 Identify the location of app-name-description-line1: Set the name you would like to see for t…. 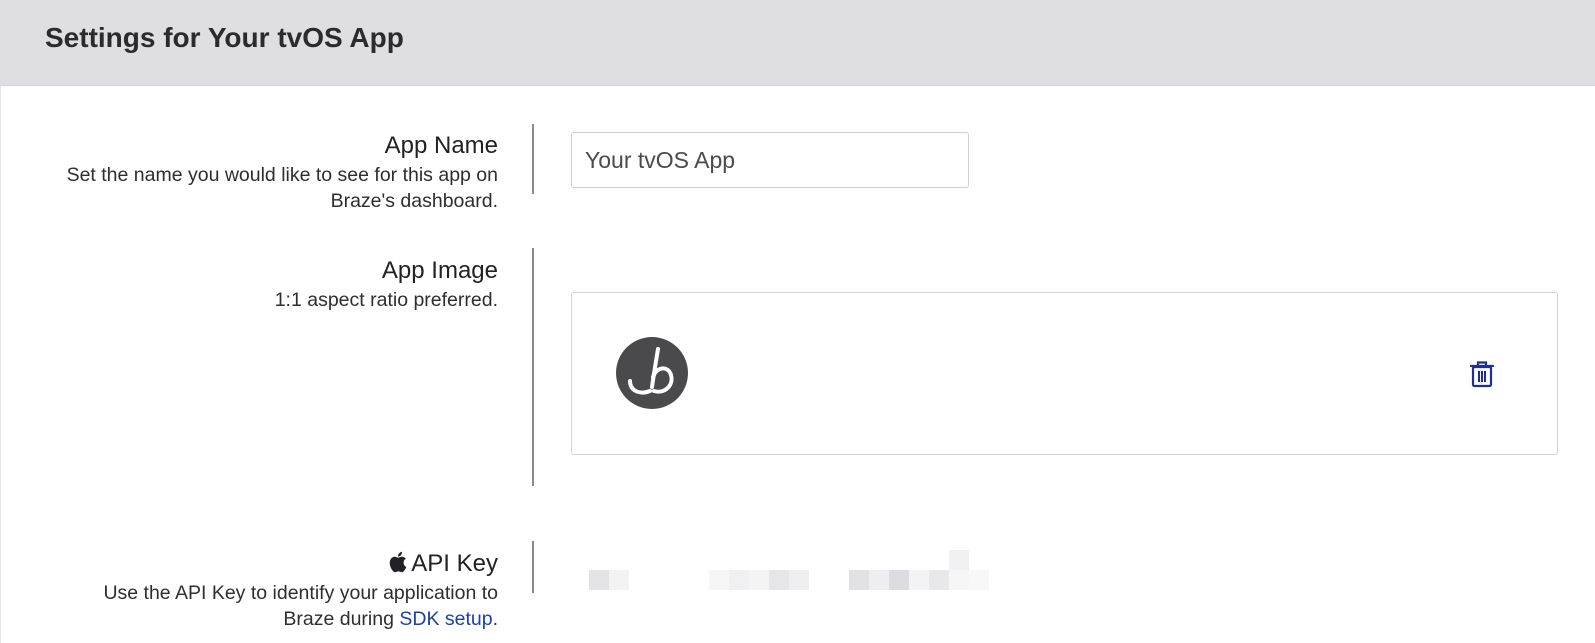
(282, 175).